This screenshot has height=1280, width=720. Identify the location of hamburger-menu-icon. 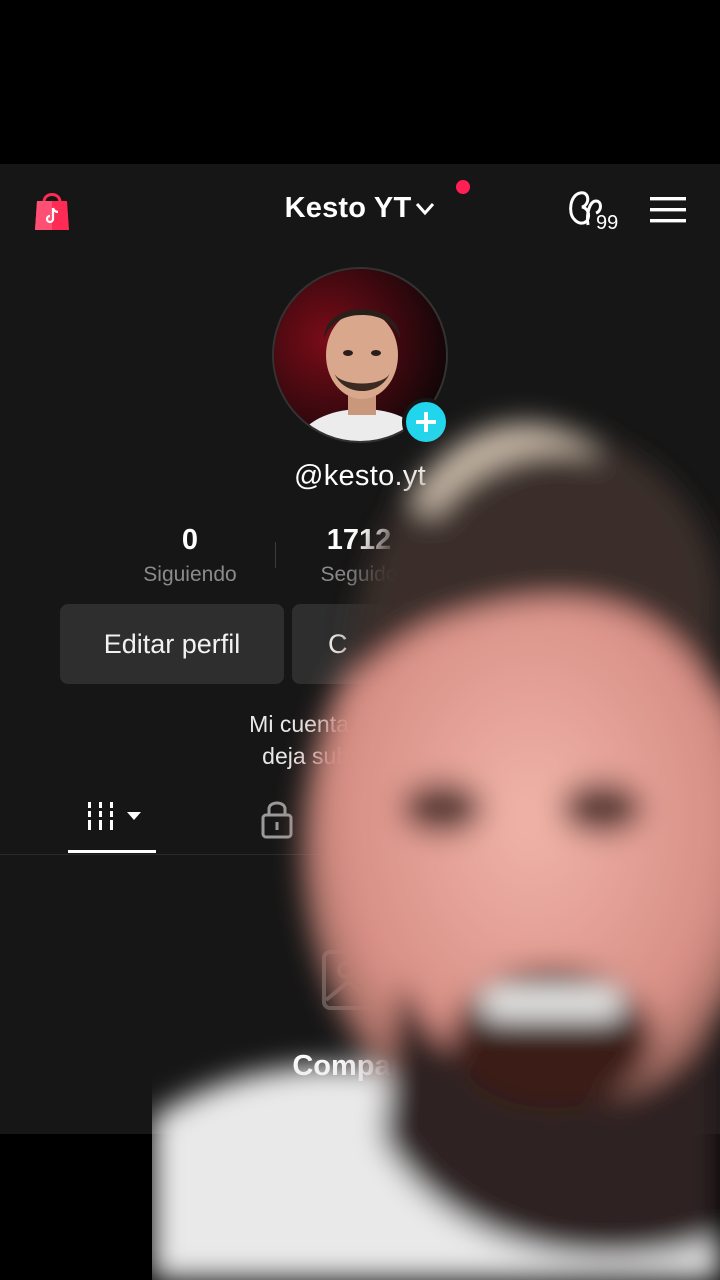
(668, 210).